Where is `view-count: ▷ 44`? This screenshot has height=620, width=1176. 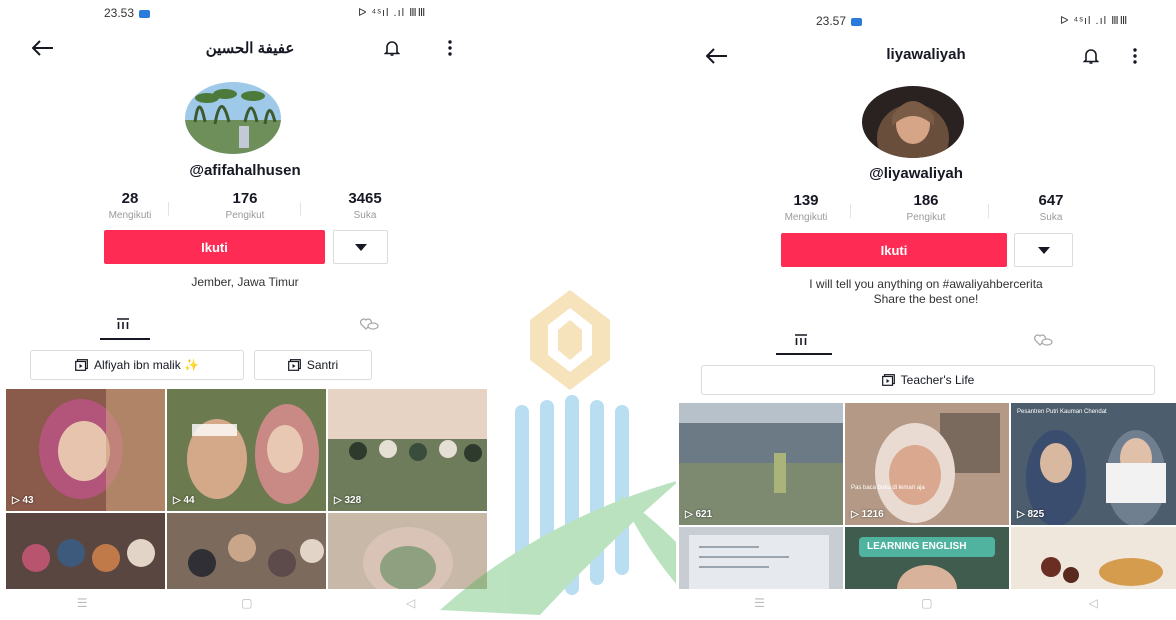
view-count: ▷ 44 is located at coordinates (184, 500).